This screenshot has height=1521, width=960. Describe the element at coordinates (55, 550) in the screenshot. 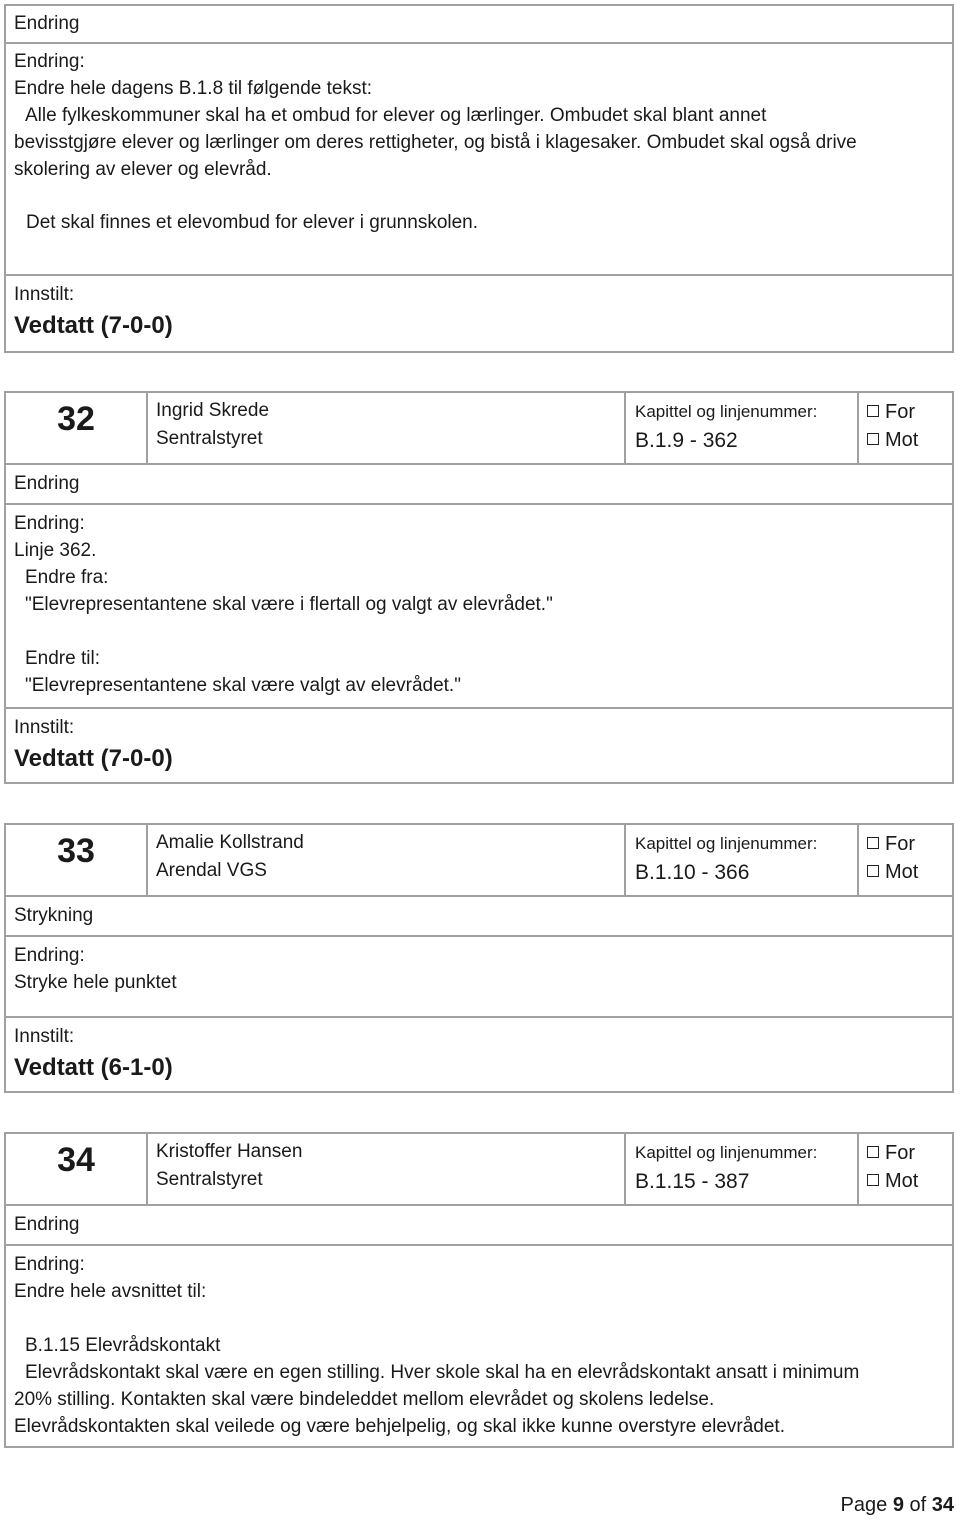

I see `change-line: Linje 362.` at that location.